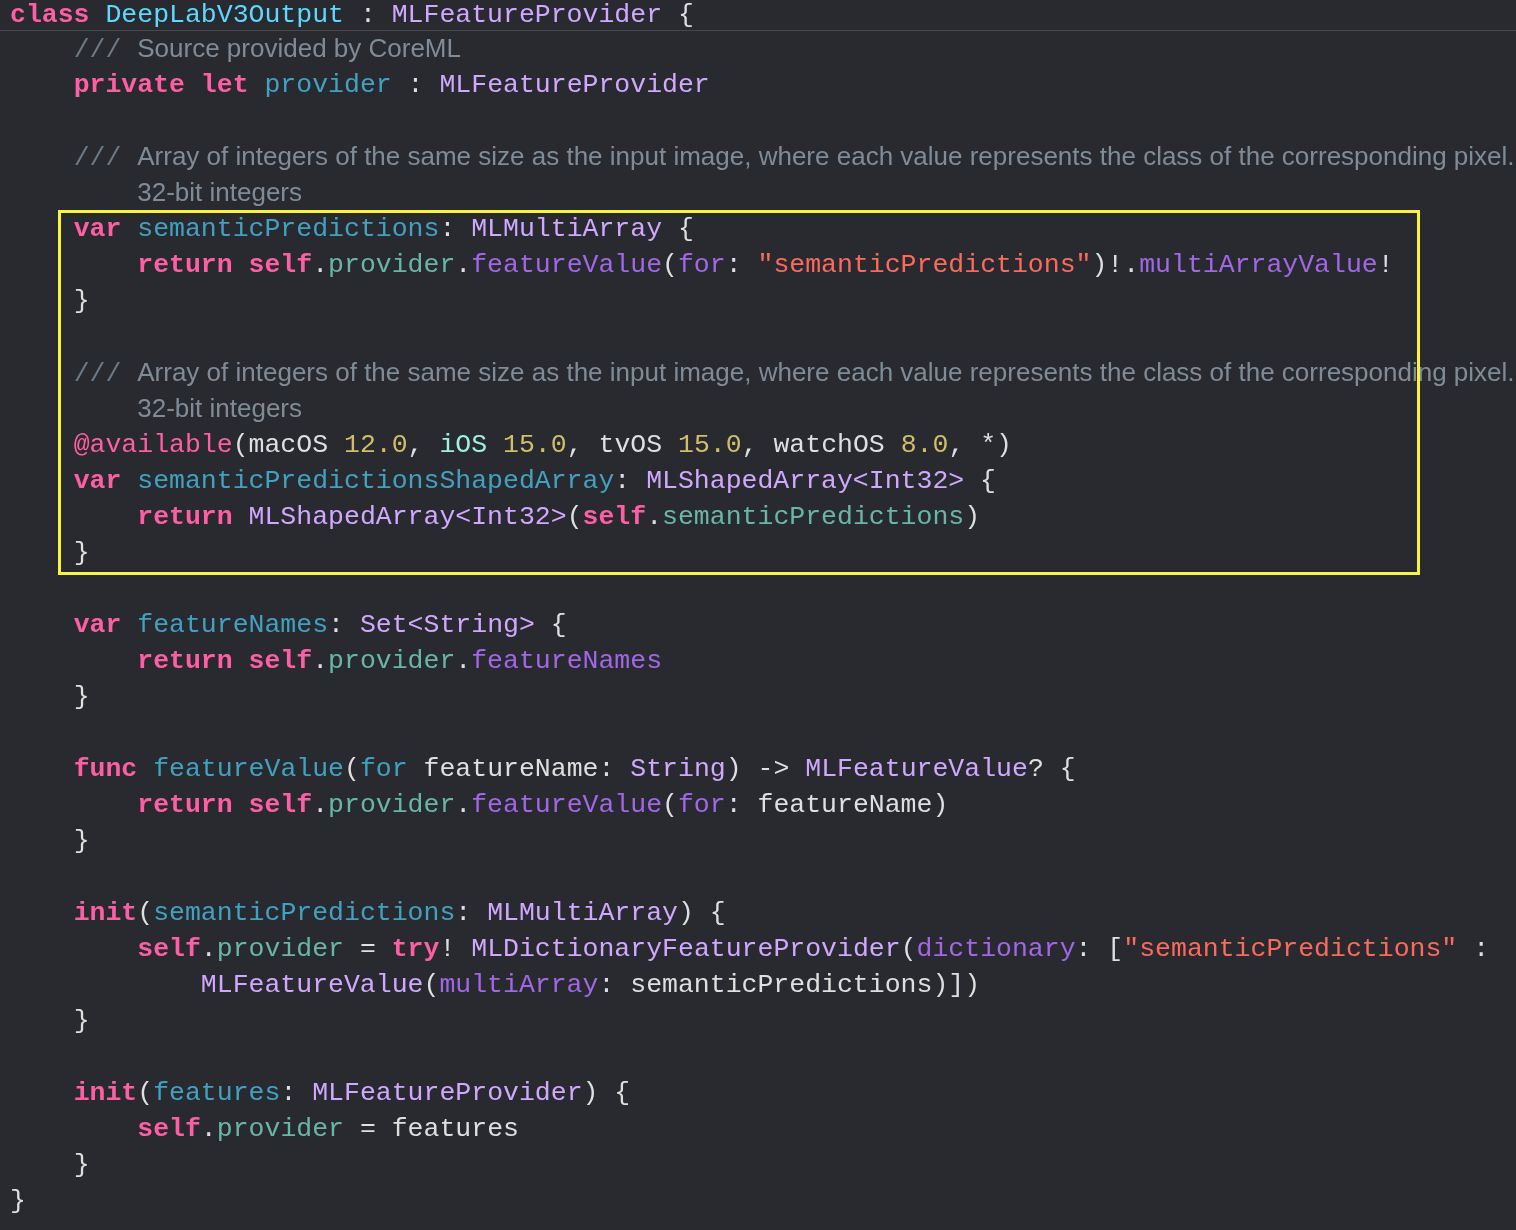 The height and width of the screenshot is (1230, 1516). What do you see at coordinates (320, 625) in the screenshot?
I see `code-line: var featureNames: Set<String> {` at bounding box center [320, 625].